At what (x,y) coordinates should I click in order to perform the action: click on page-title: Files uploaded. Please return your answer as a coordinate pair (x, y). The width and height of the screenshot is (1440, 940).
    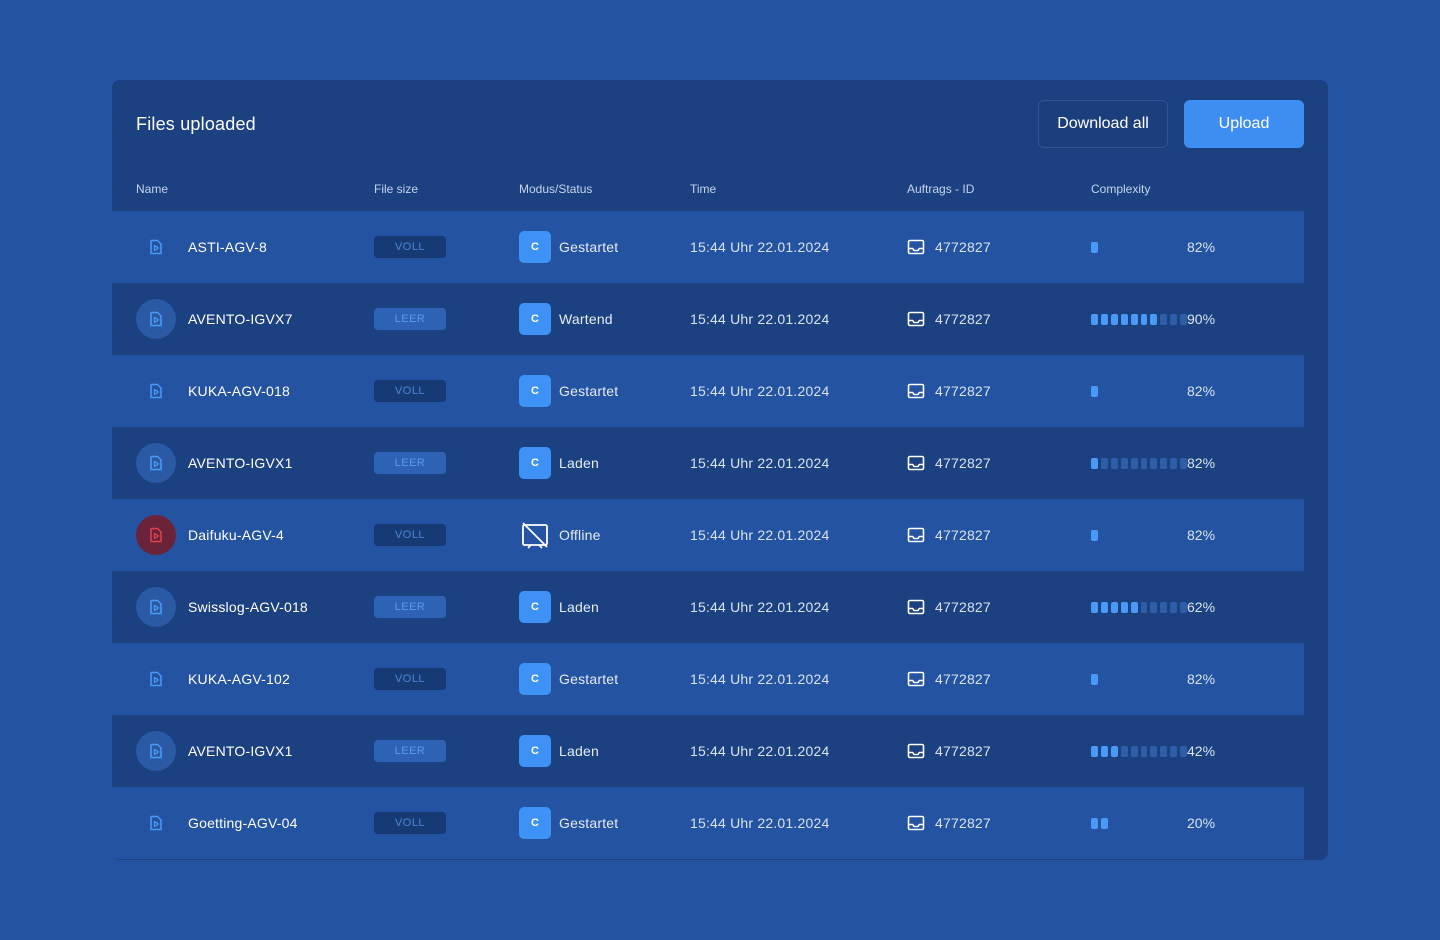
    Looking at the image, I should click on (196, 124).